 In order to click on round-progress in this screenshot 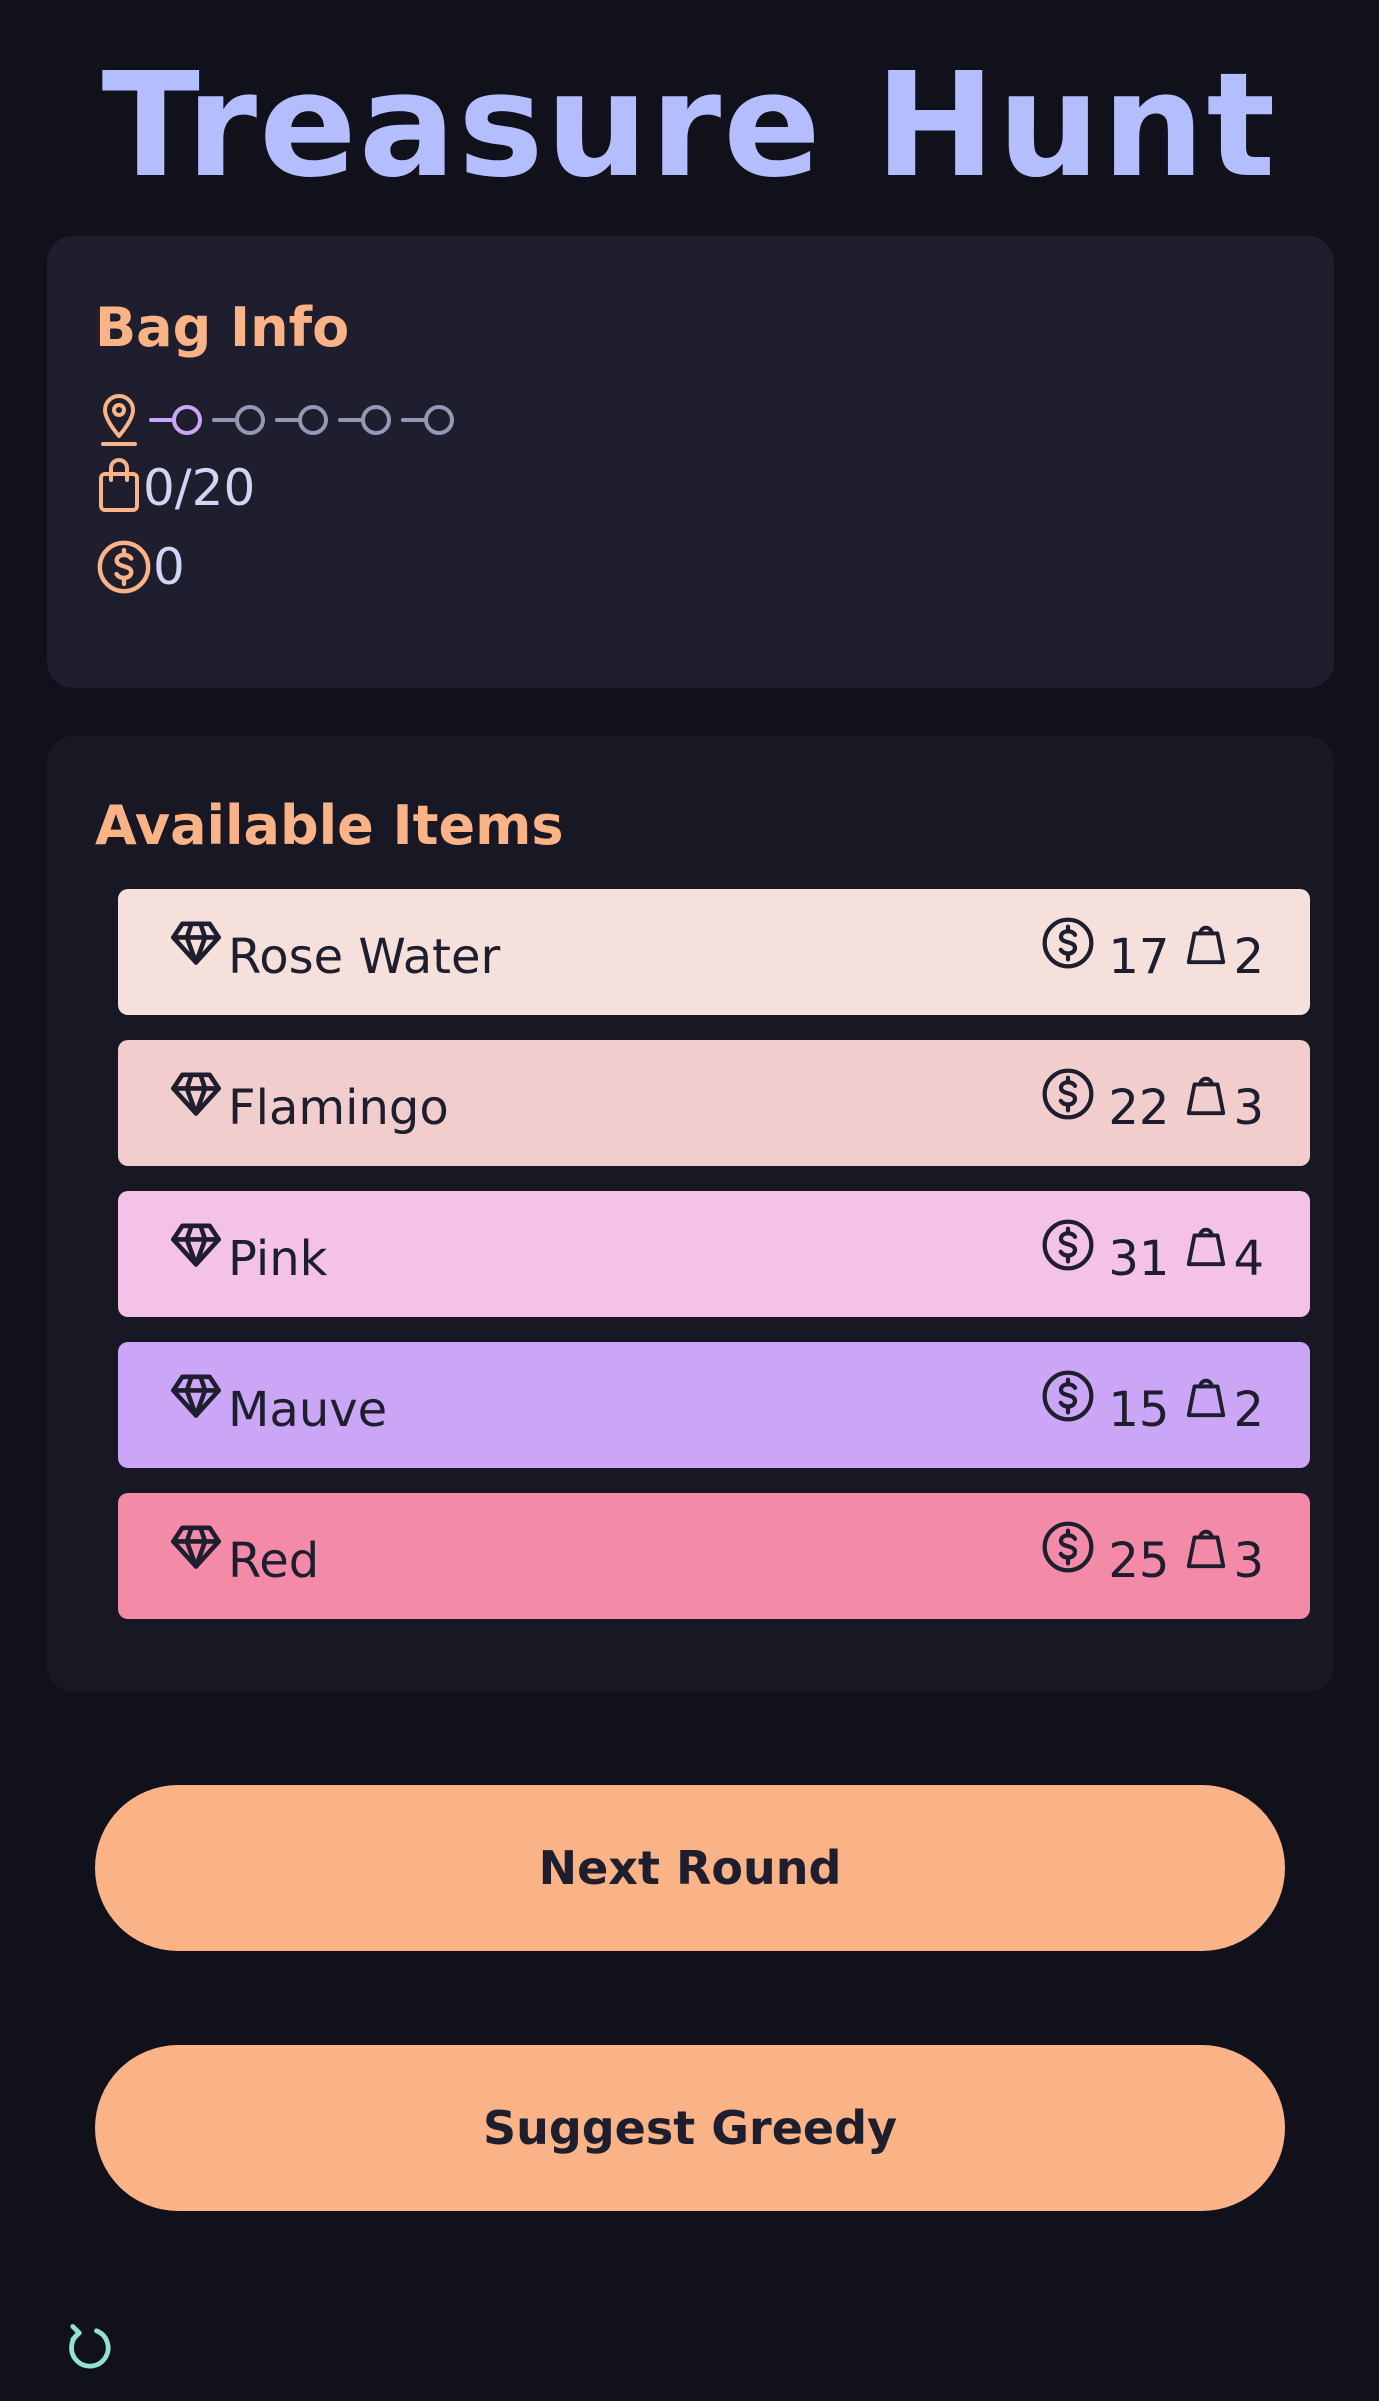, I will do `click(284, 420)`.